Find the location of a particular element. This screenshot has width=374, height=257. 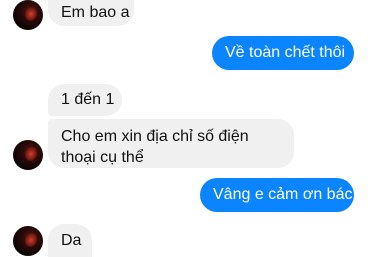

message-text: Em bao a is located at coordinates (95, 12).